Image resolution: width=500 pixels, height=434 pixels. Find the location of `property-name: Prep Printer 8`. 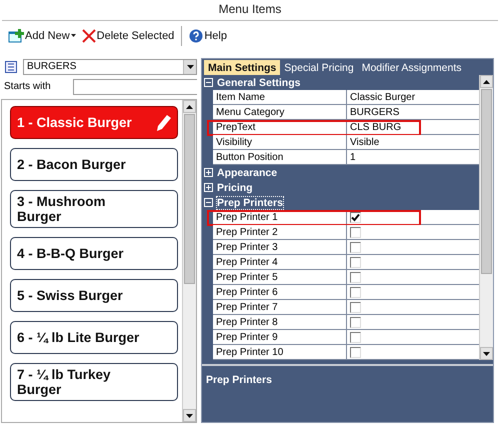

property-name: Prep Printer 8 is located at coordinates (280, 322).